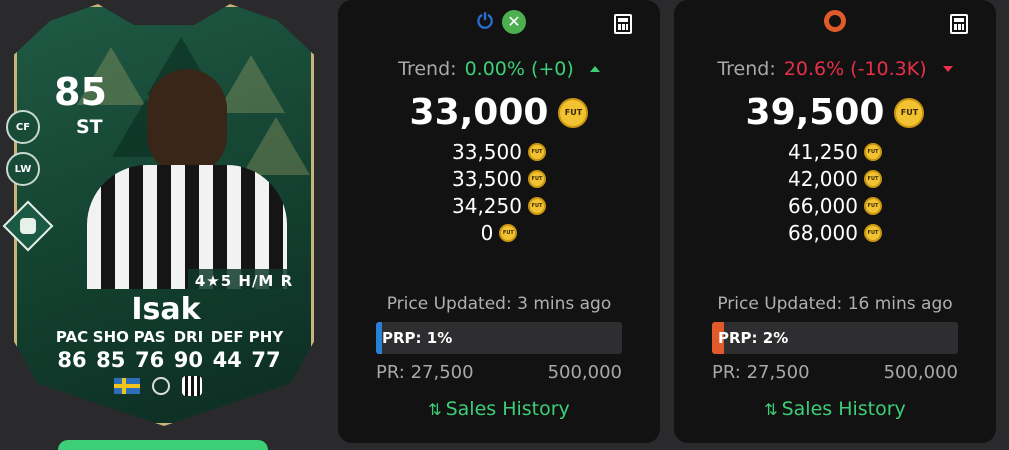  I want to click on price-item: 0 FUT, so click(499, 232).